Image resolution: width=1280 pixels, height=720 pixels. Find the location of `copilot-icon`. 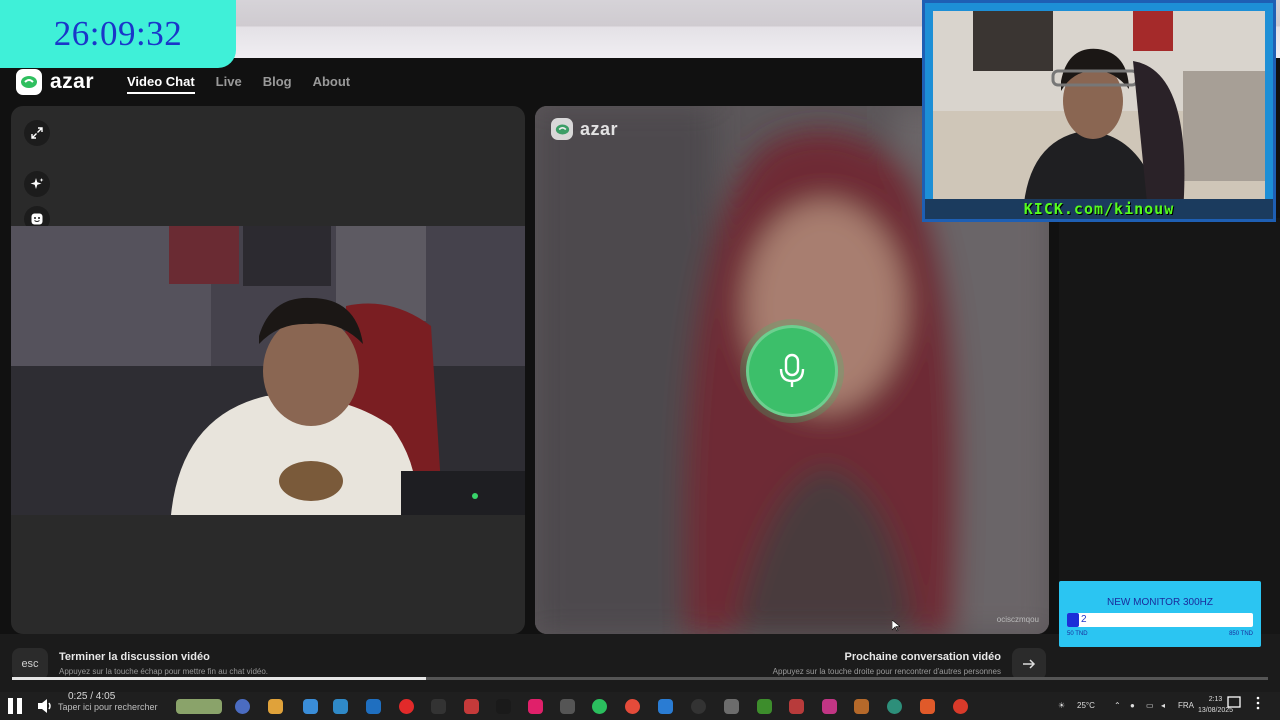

copilot-icon is located at coordinates (242, 706).